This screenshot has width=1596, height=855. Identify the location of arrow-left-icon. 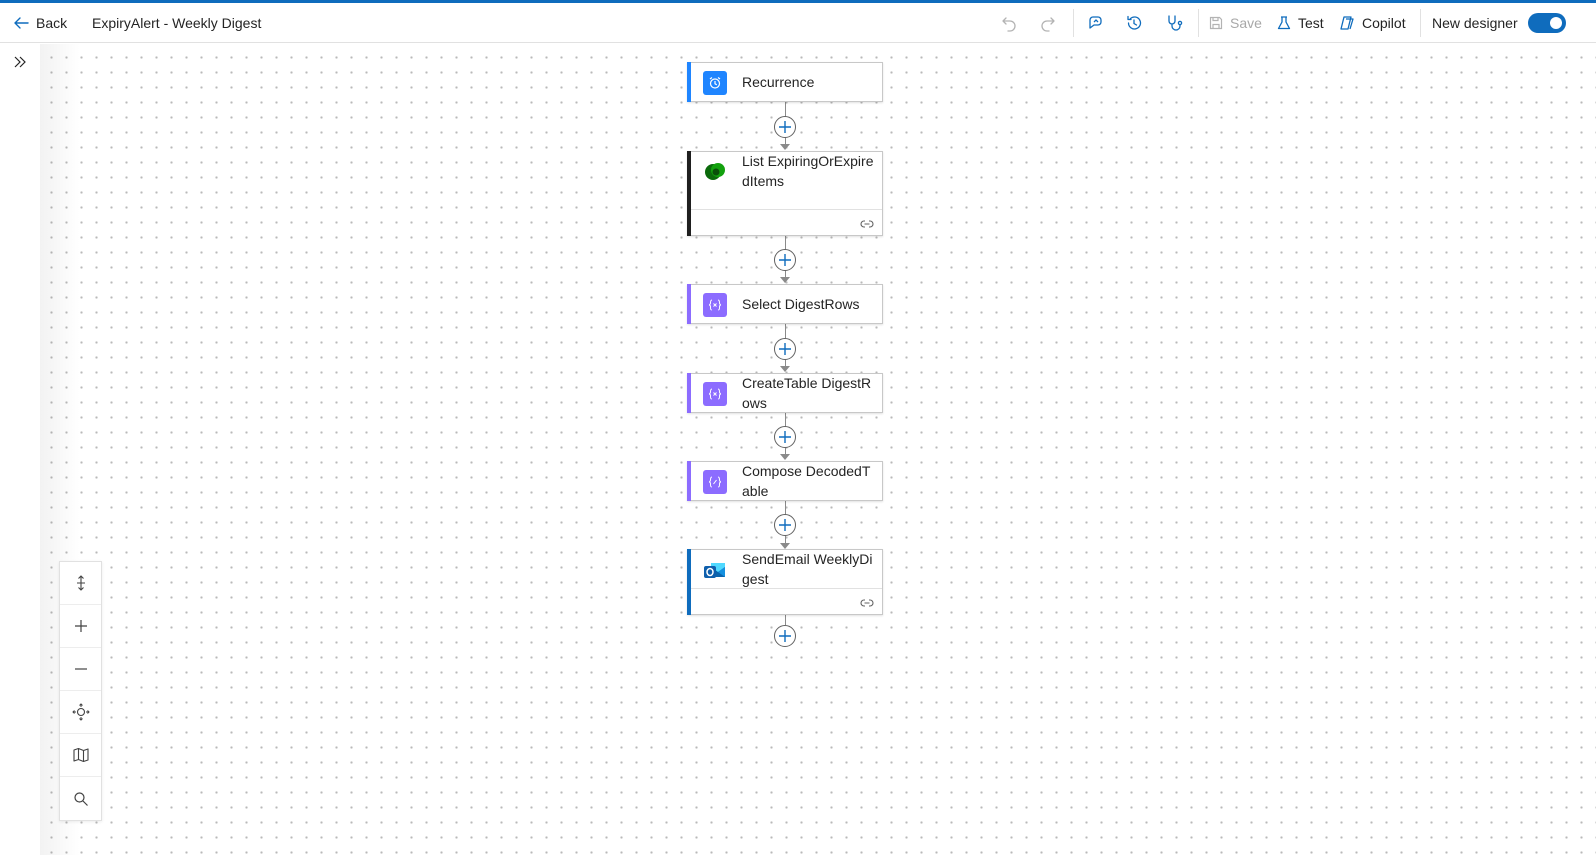
(21, 23).